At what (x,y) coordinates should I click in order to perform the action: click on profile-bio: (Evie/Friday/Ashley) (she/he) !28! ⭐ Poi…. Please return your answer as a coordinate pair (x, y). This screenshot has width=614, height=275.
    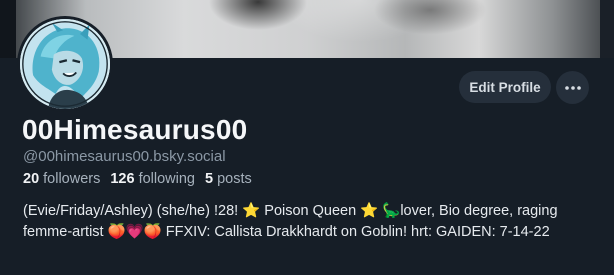
    Looking at the image, I should click on (290, 221).